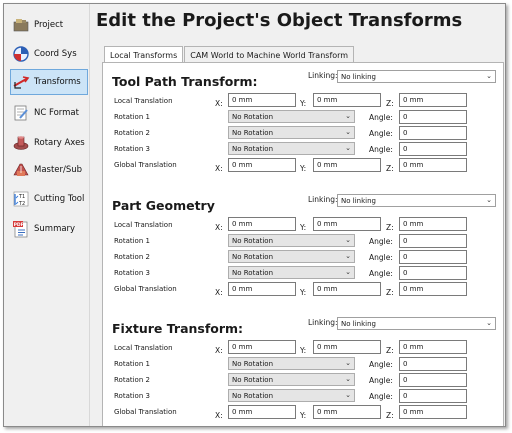 The height and width of the screenshot is (433, 512). Describe the element at coordinates (303, 415) in the screenshot. I see `y-label: Y:` at that location.